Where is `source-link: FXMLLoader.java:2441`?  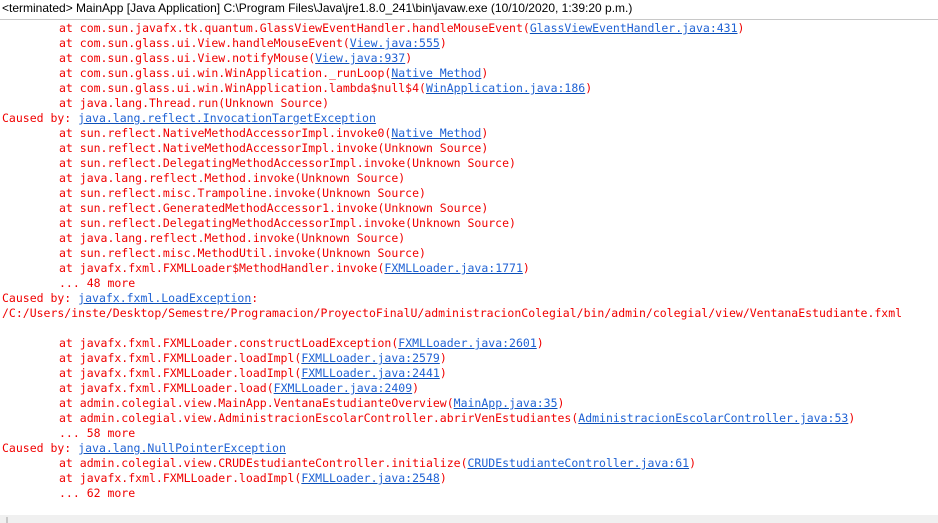
source-link: FXMLLoader.java:2441 is located at coordinates (370, 373).